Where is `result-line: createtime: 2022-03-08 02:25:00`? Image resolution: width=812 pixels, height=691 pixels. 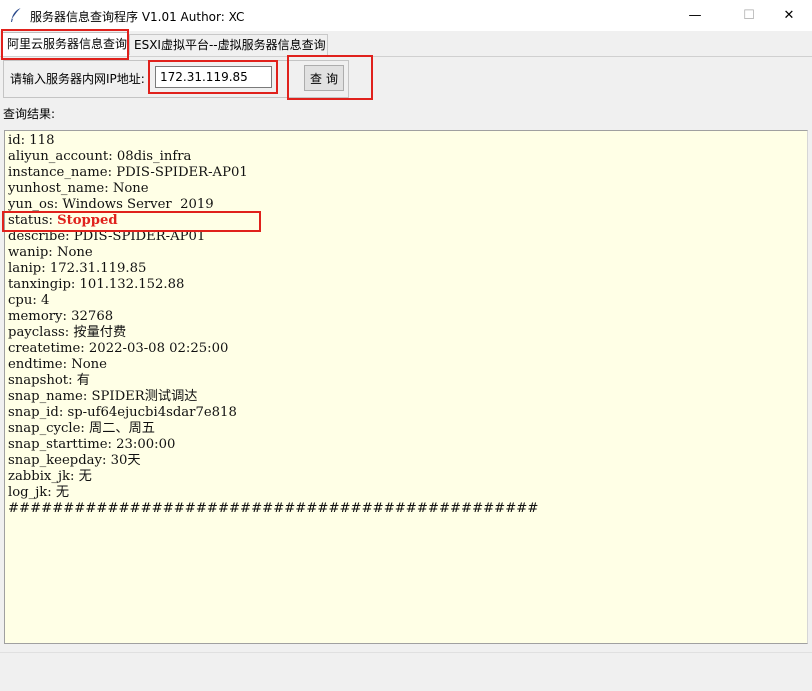 result-line: createtime: 2022-03-08 02:25:00 is located at coordinates (118, 348).